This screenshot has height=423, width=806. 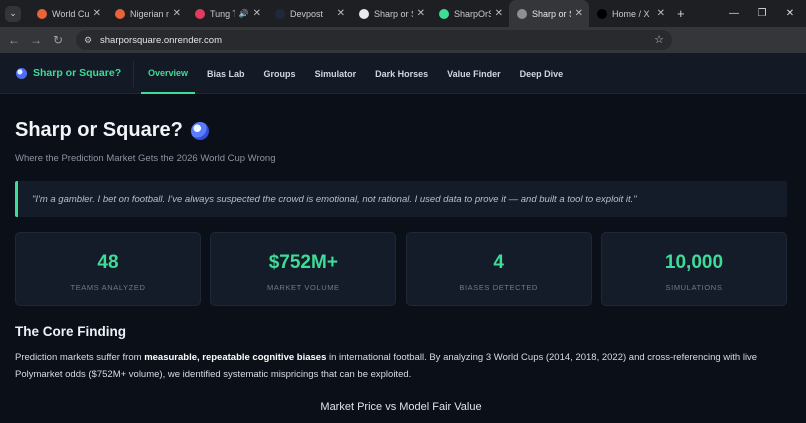 What do you see at coordinates (80, 357) in the screenshot?
I see `core-text-1: Prediction markets suffer from` at bounding box center [80, 357].